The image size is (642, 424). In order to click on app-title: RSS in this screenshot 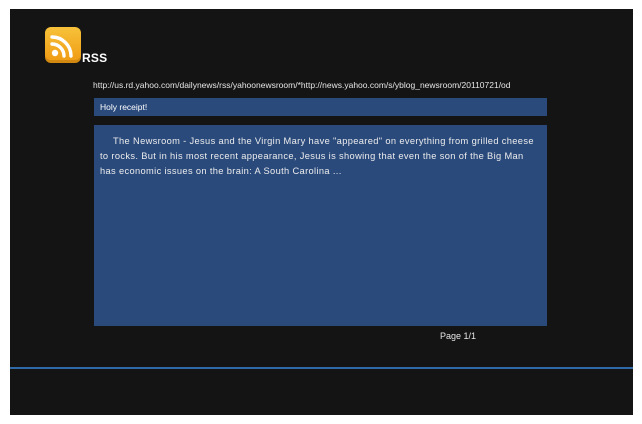, I will do `click(95, 58)`.